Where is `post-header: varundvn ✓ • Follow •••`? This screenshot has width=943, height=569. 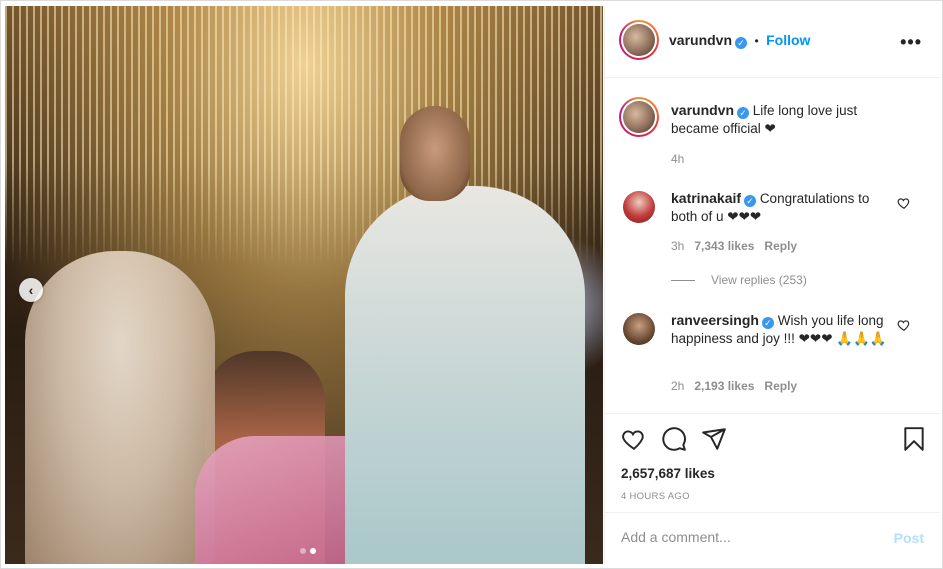 post-header: varundvn ✓ • Follow ••• is located at coordinates (772, 42).